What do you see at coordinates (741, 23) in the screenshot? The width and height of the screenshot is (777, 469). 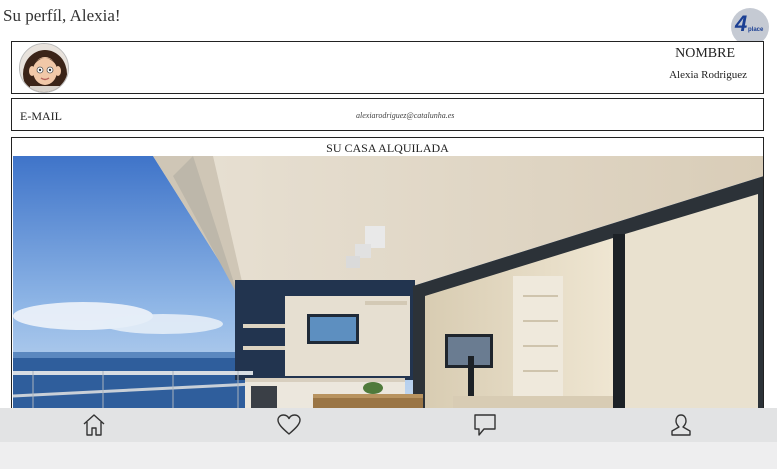 I see `logo-number: 4` at bounding box center [741, 23].